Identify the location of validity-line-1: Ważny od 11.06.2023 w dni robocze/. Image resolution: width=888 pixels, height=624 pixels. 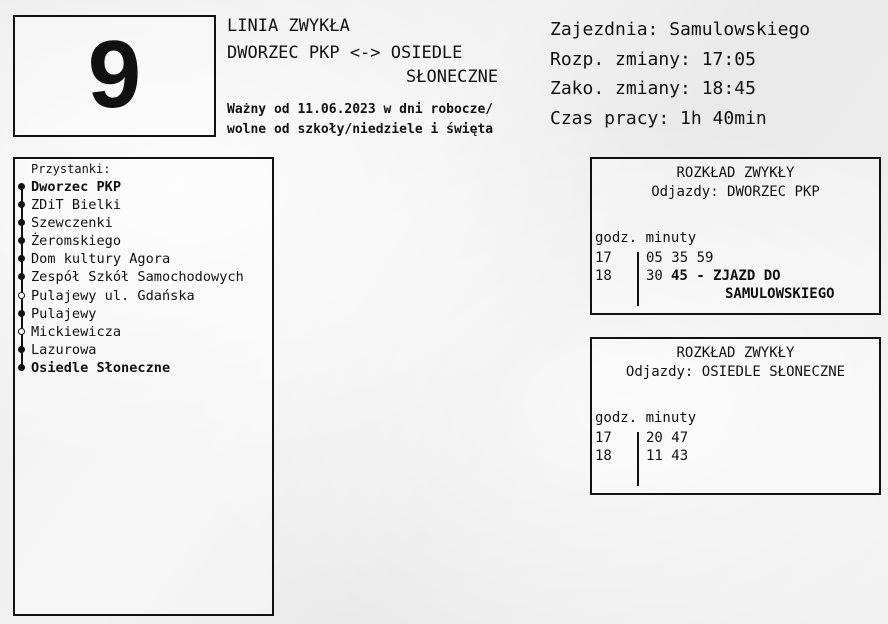
(360, 109).